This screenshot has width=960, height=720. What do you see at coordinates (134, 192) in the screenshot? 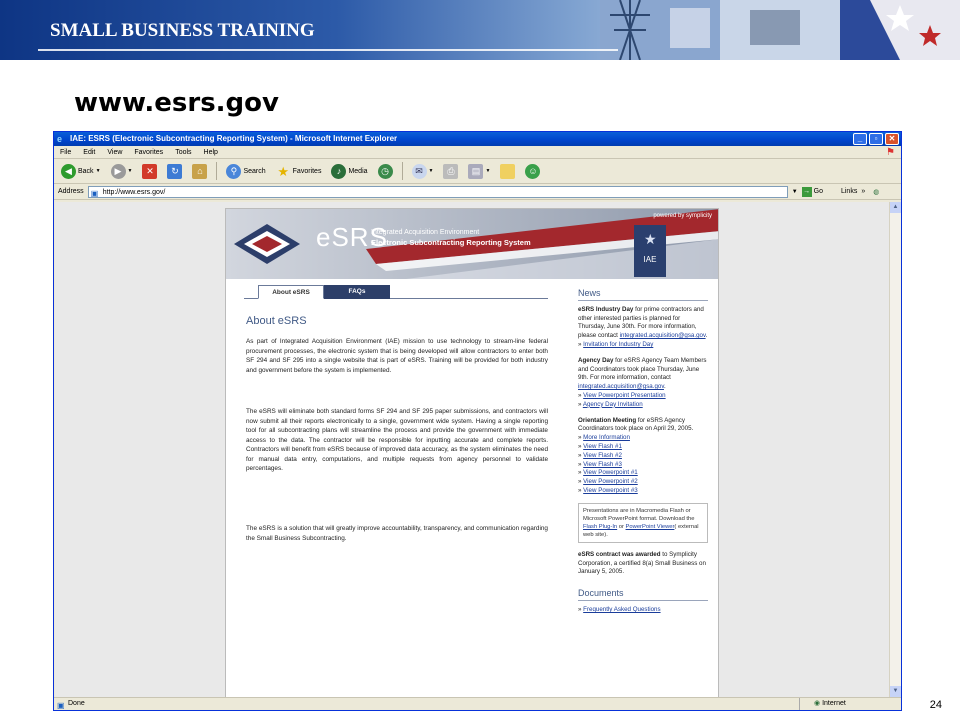
I see `address-value: http://www.esrs.gov/` at bounding box center [134, 192].